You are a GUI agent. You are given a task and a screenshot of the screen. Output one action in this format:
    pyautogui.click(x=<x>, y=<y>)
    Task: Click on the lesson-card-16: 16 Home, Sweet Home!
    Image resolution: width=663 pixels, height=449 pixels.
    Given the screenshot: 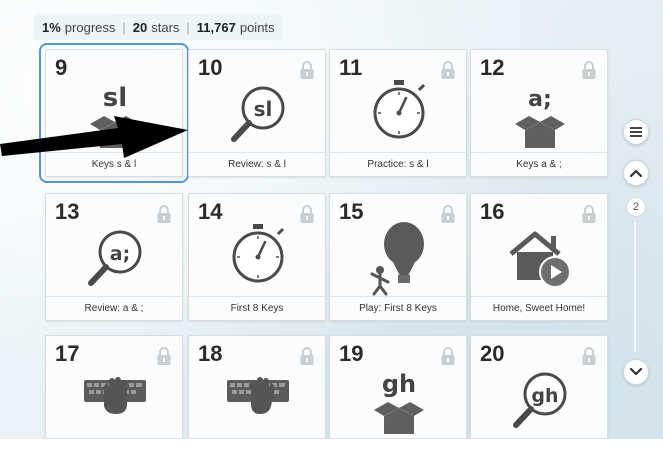 What is the action you would take?
    pyautogui.click(x=539, y=257)
    